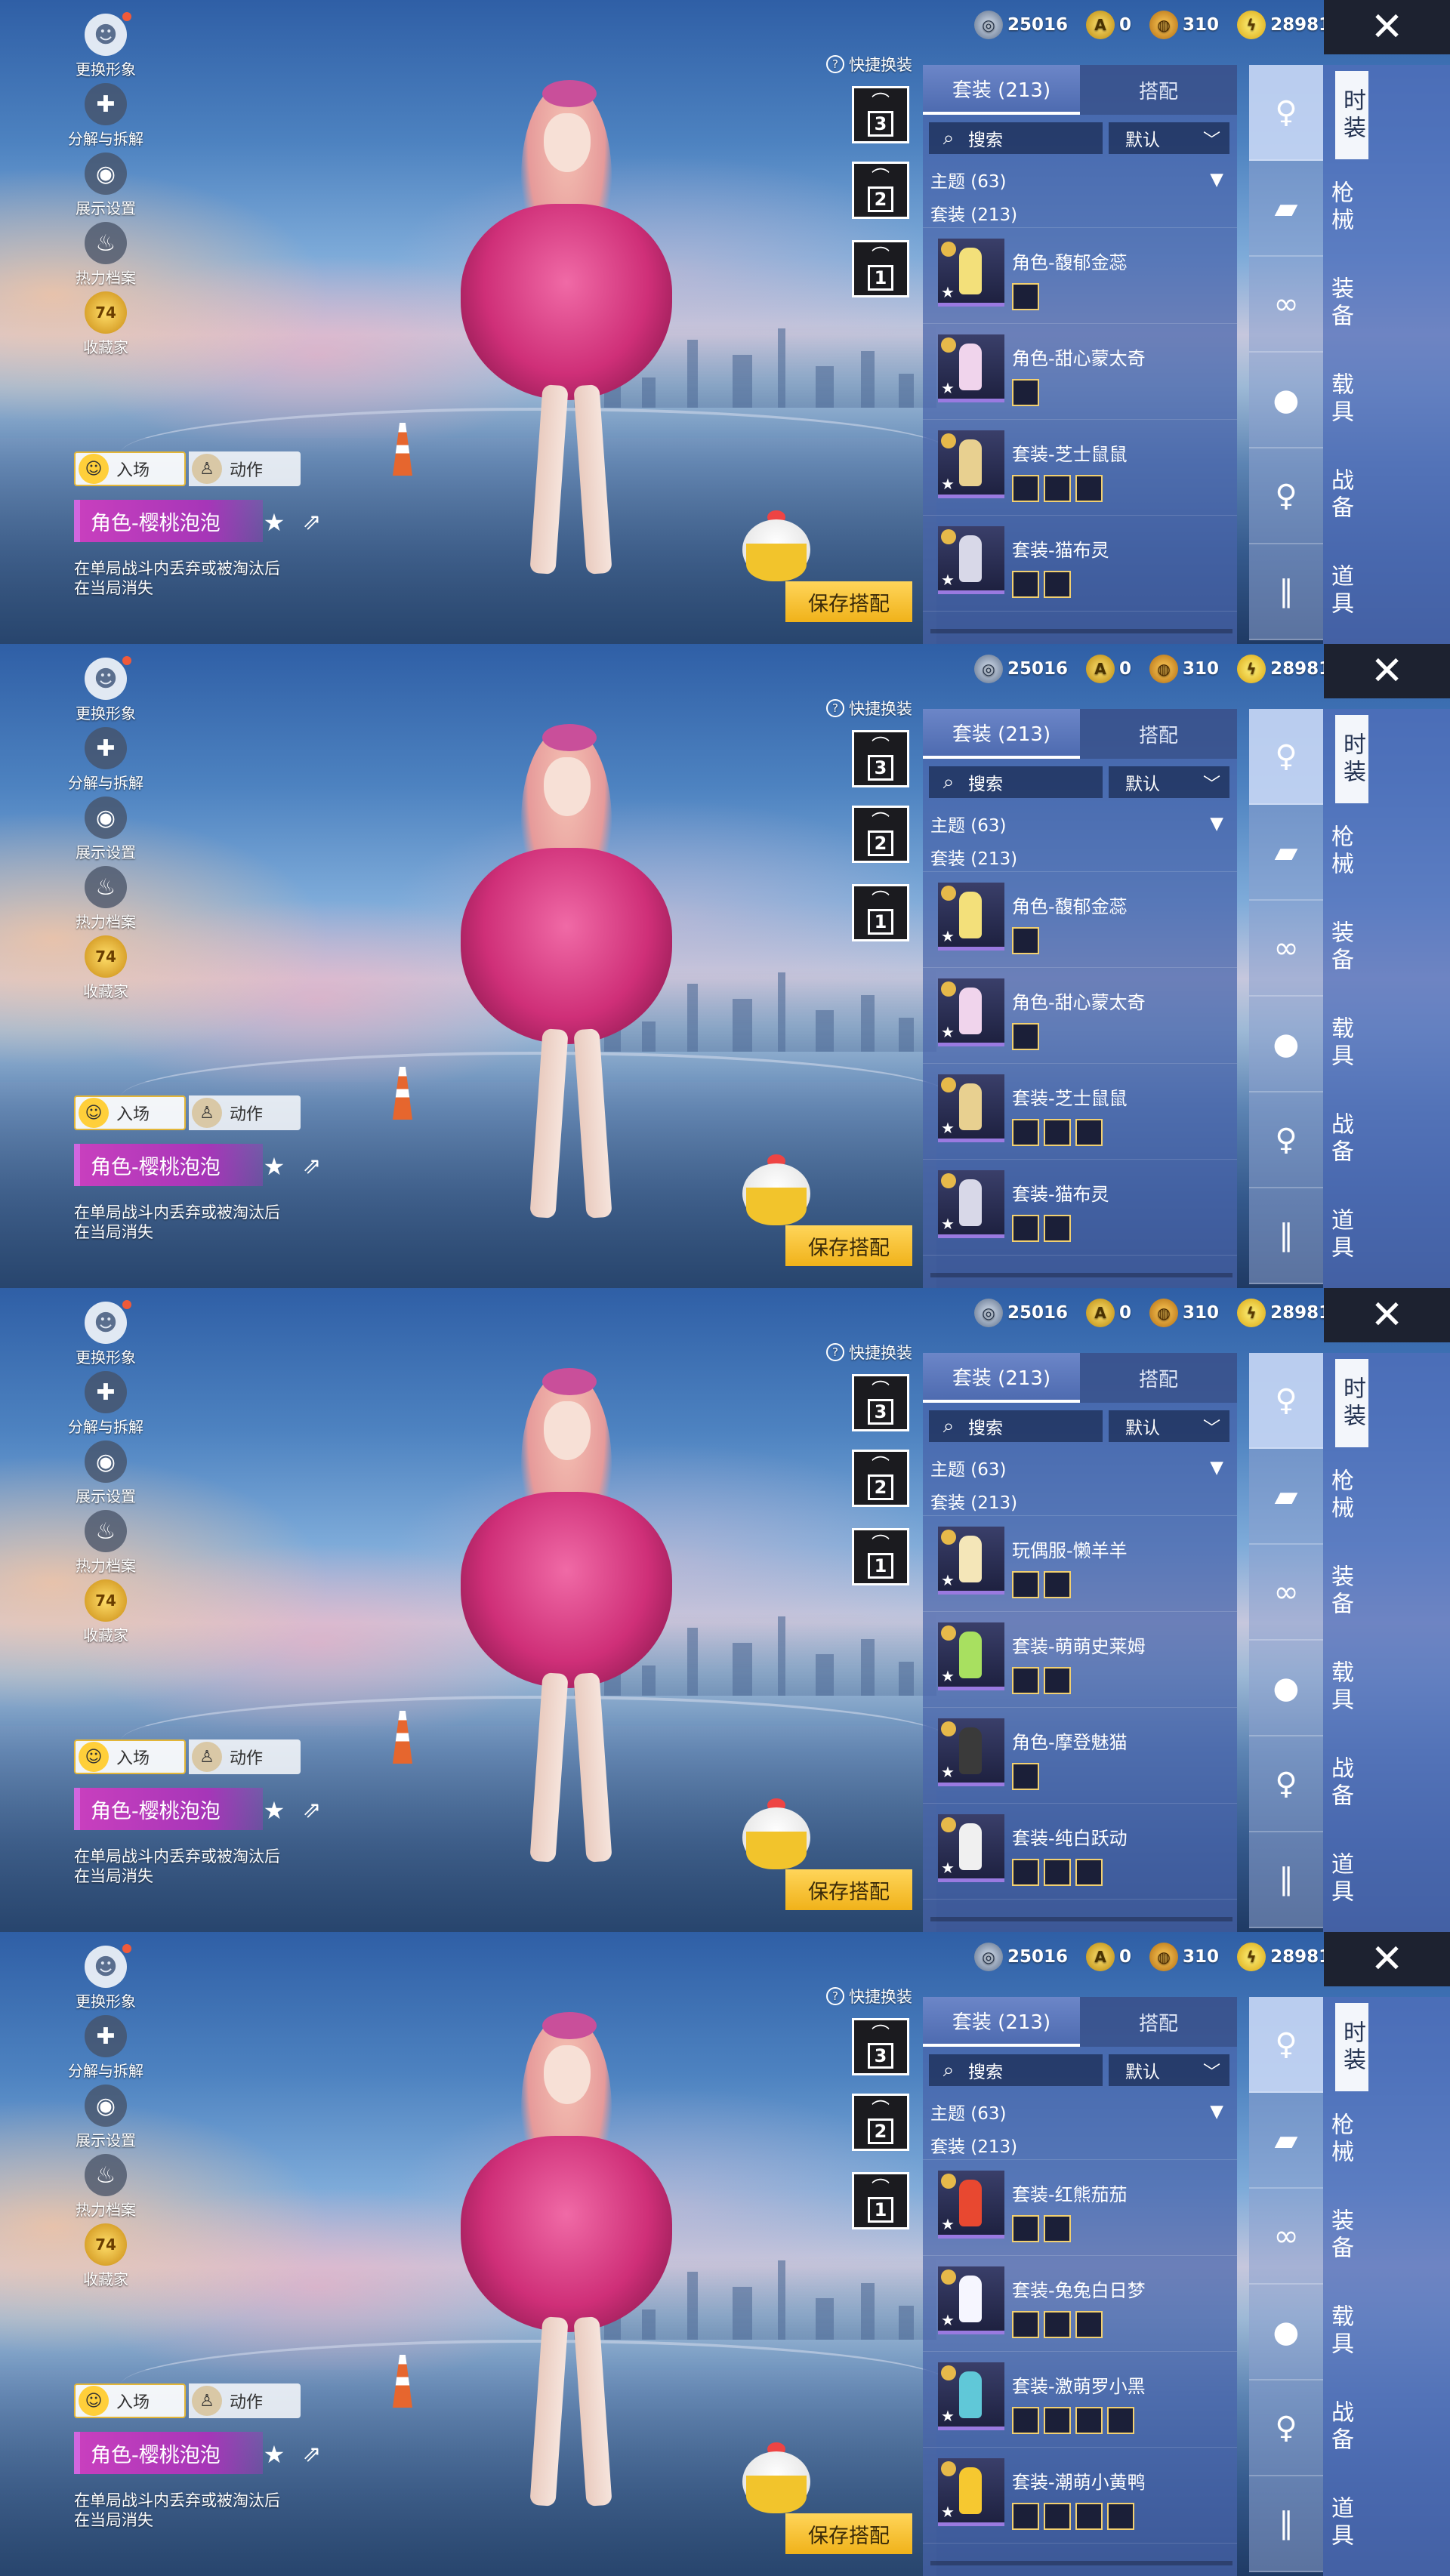  I want to click on list-item: ★ 套装-兔兔白日梦, so click(1080, 2304).